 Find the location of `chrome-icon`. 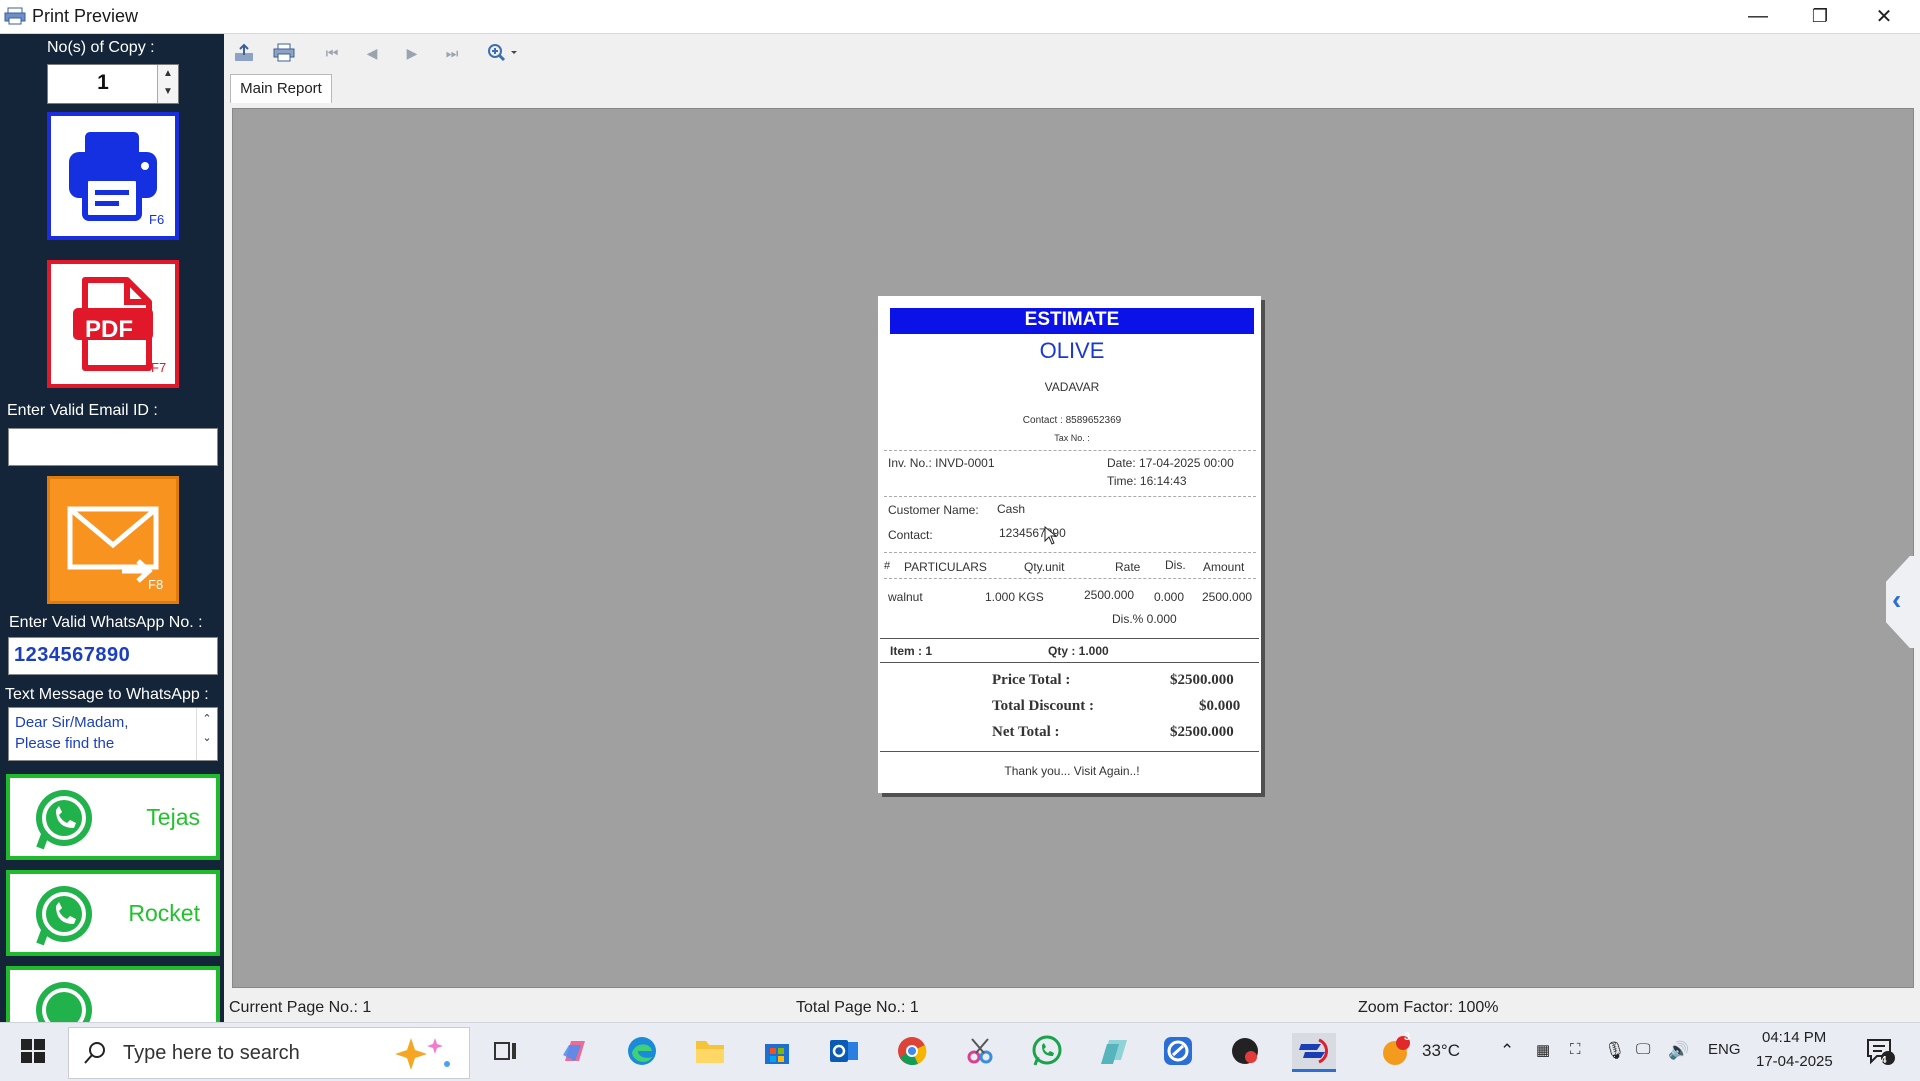

chrome-icon is located at coordinates (912, 1051).